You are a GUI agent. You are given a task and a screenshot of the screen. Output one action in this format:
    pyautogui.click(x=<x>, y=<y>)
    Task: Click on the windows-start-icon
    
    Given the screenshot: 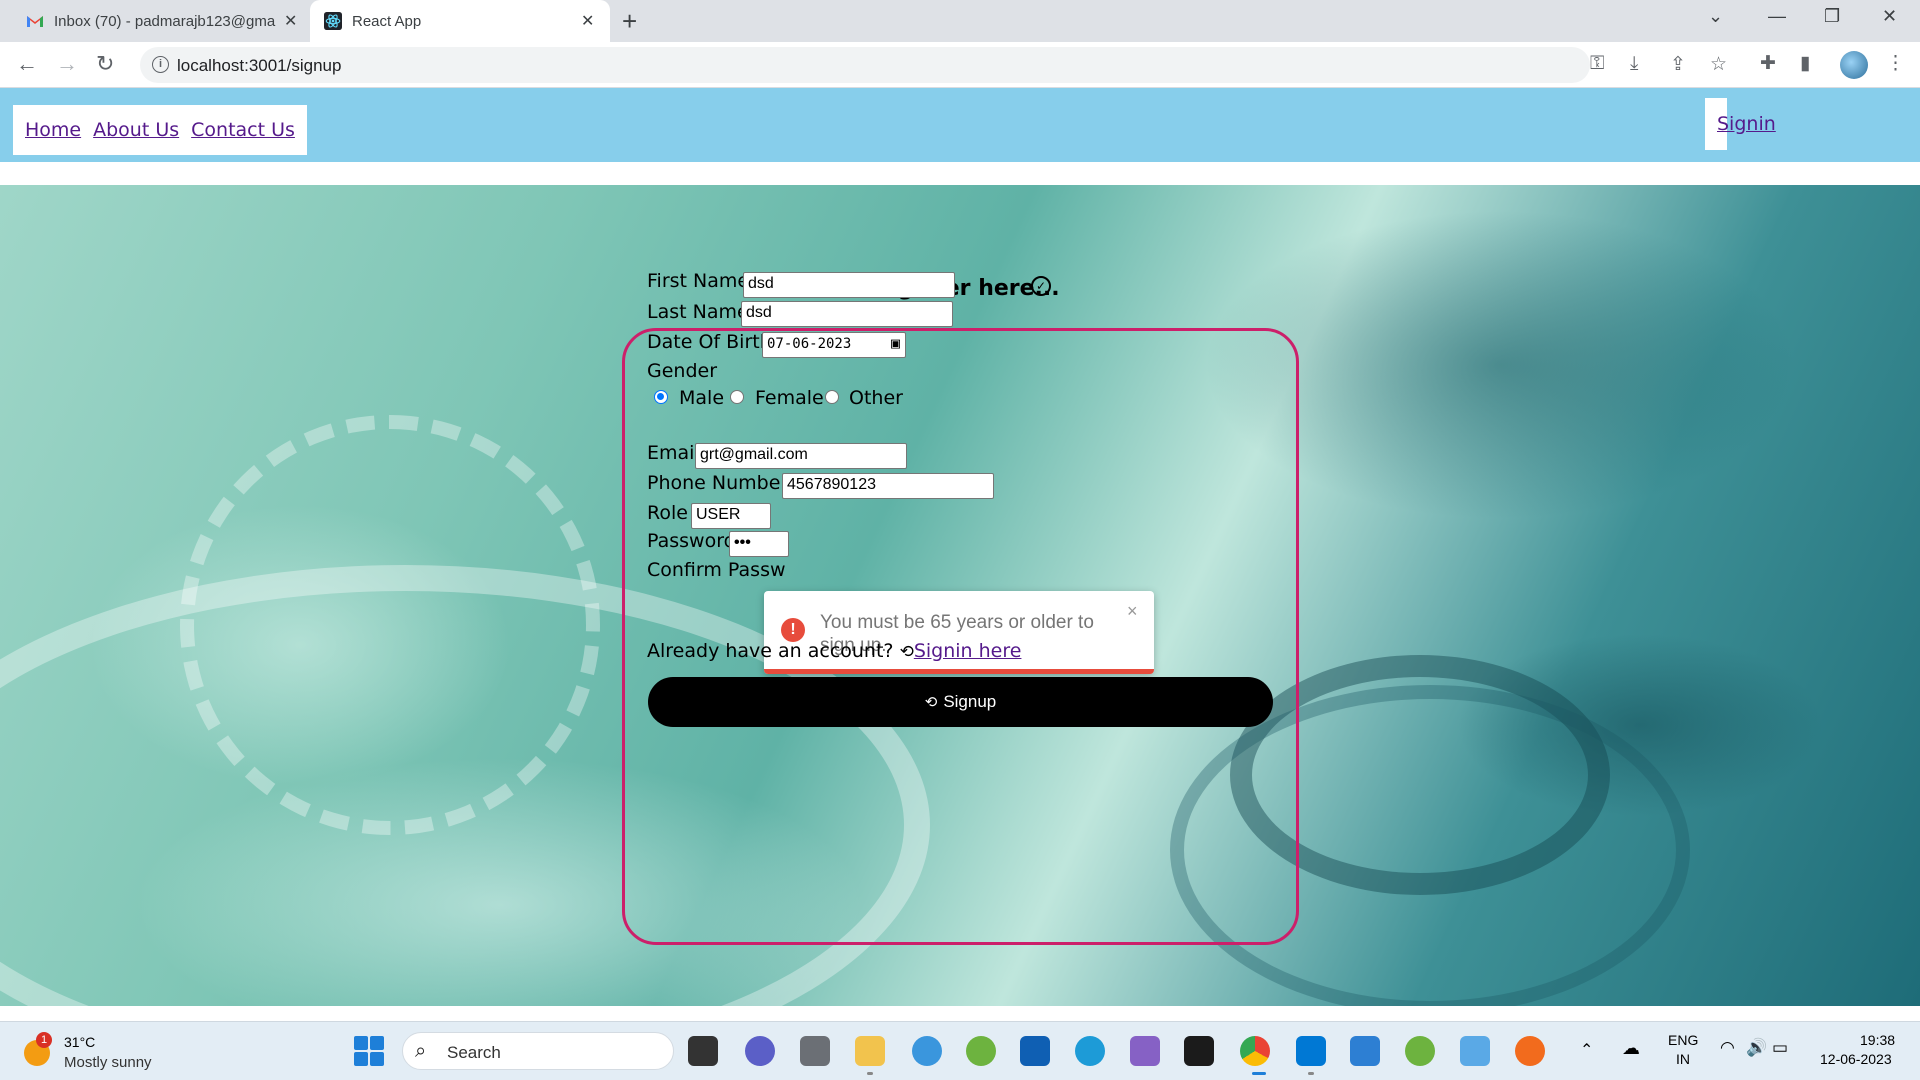 What is the action you would take?
    pyautogui.click(x=369, y=1051)
    